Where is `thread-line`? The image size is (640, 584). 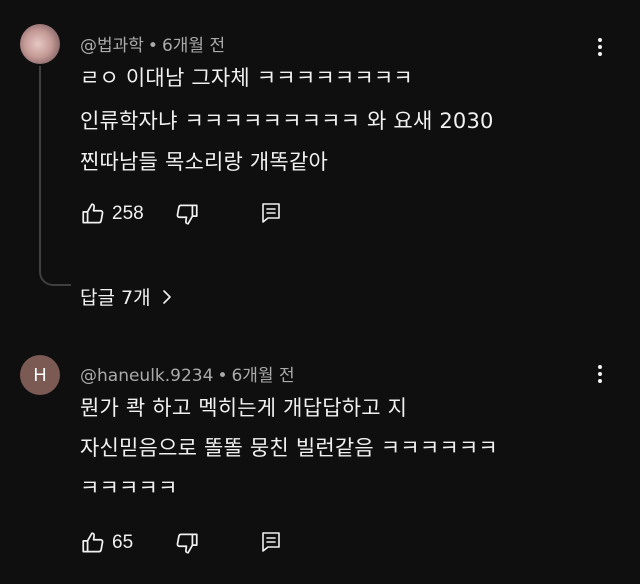
thread-line is located at coordinates (55, 176).